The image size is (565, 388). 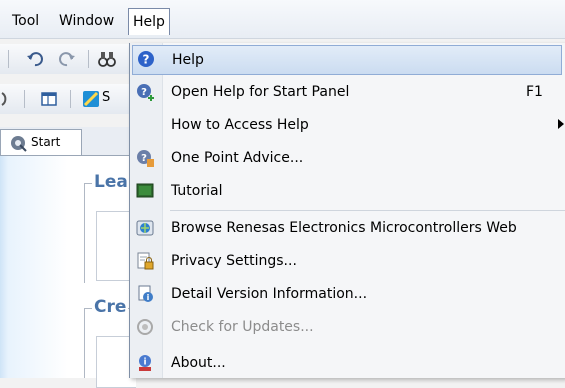 I want to click on menu-separator, so click(x=367, y=210).